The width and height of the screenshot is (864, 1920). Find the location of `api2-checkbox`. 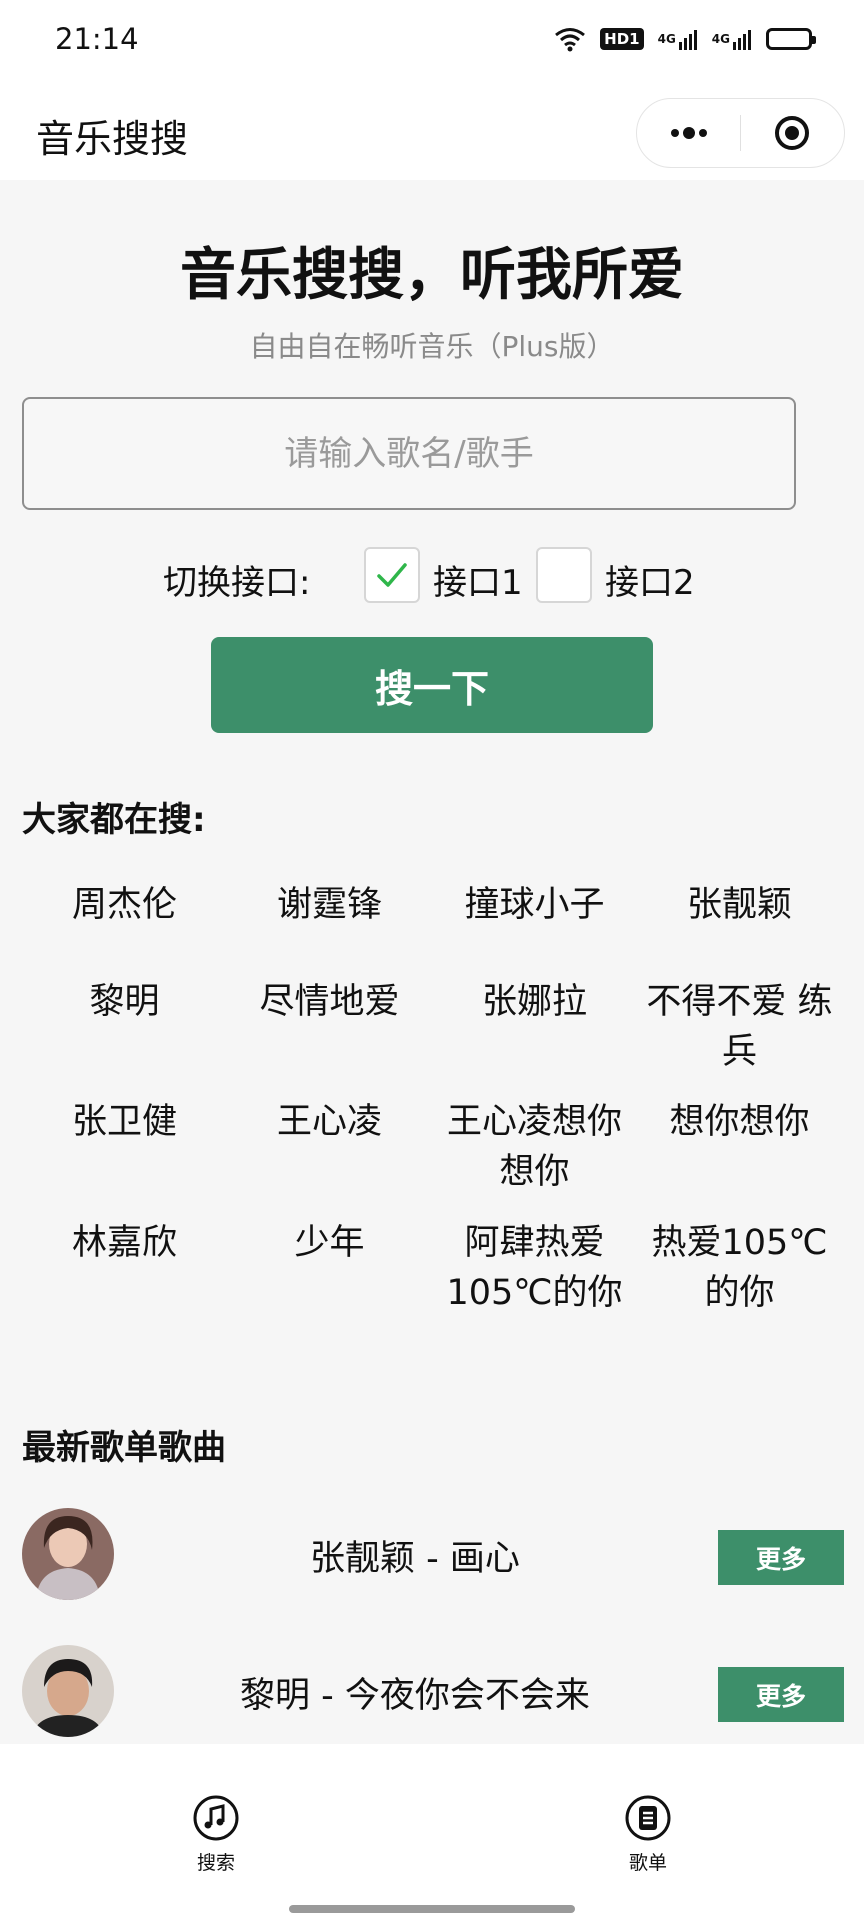

api2-checkbox is located at coordinates (564, 575).